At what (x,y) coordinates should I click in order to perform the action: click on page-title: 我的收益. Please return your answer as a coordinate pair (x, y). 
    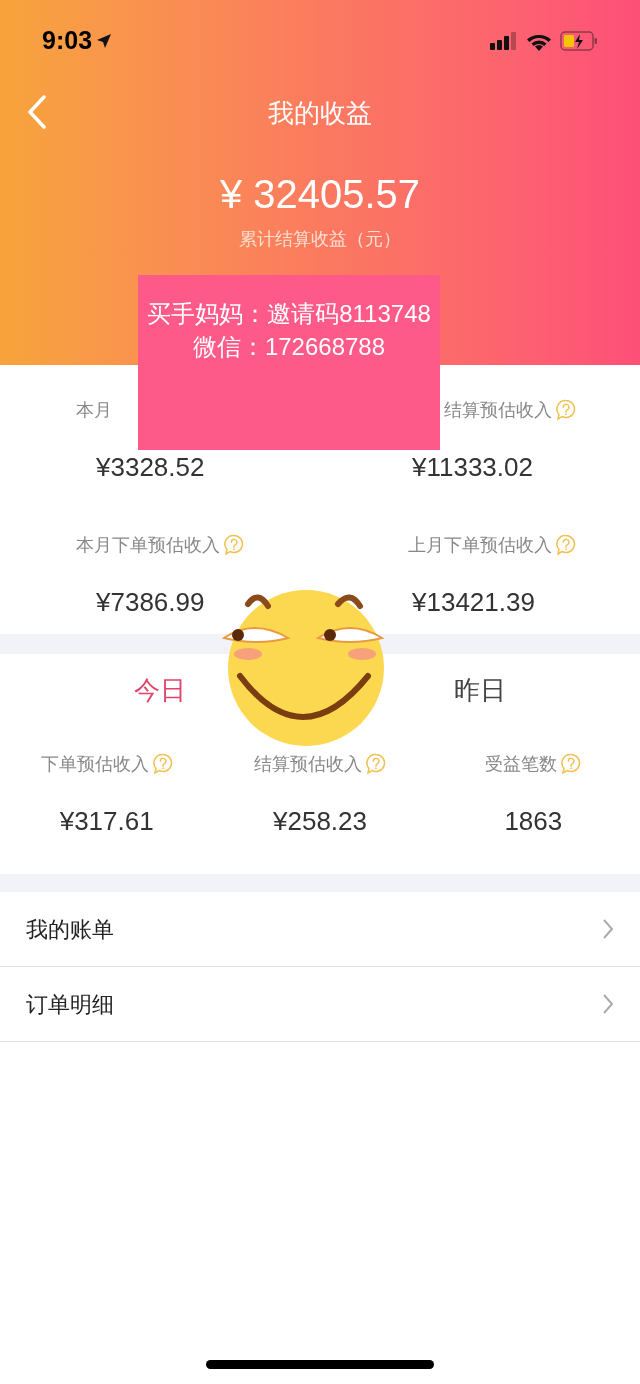
    Looking at the image, I should click on (320, 113).